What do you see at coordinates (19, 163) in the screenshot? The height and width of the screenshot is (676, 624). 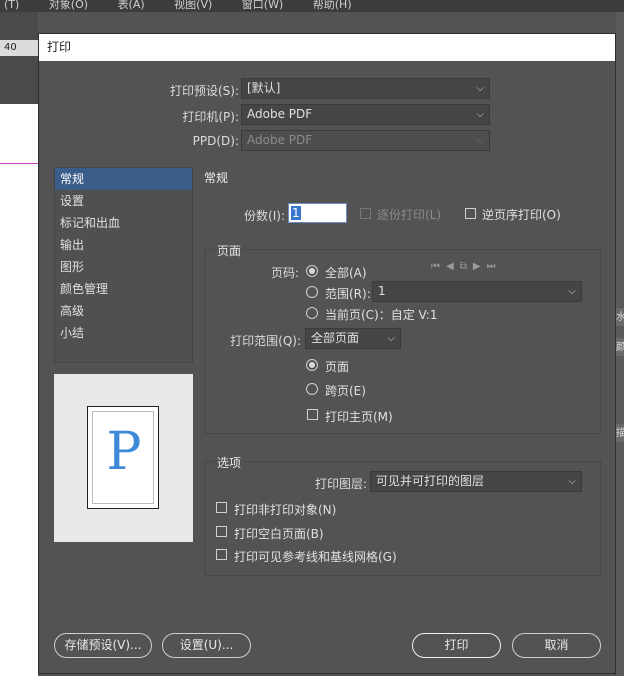 I see `margin-guide` at bounding box center [19, 163].